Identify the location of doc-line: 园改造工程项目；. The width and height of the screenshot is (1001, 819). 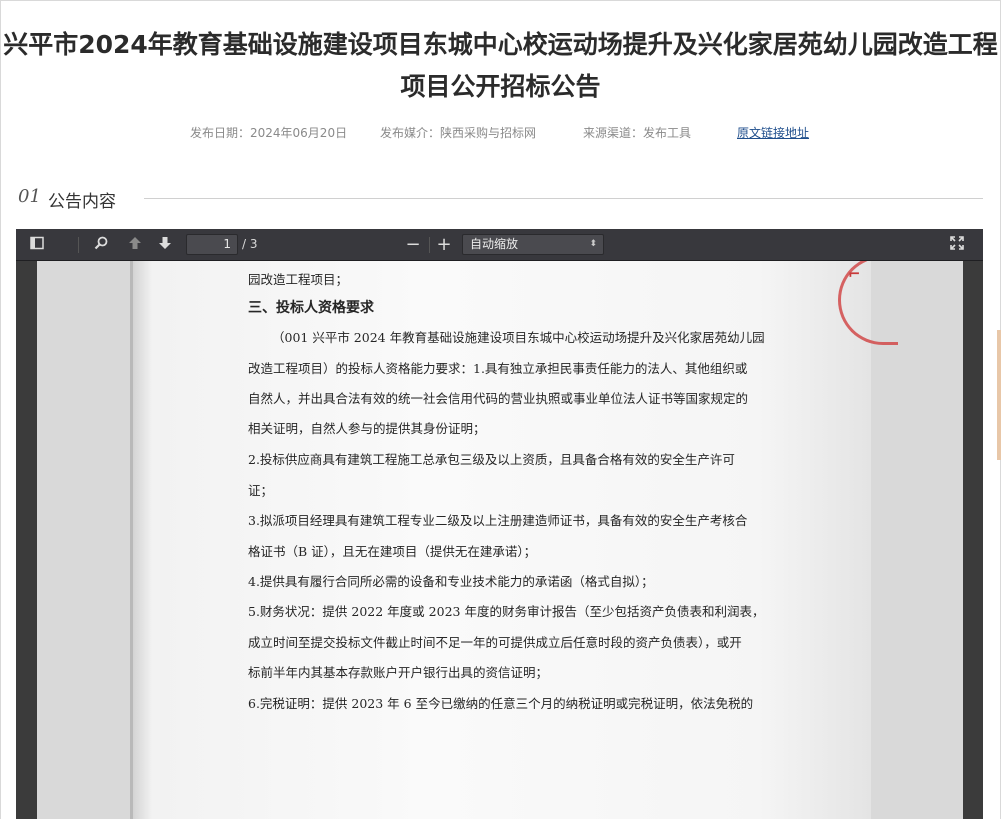
(298, 279).